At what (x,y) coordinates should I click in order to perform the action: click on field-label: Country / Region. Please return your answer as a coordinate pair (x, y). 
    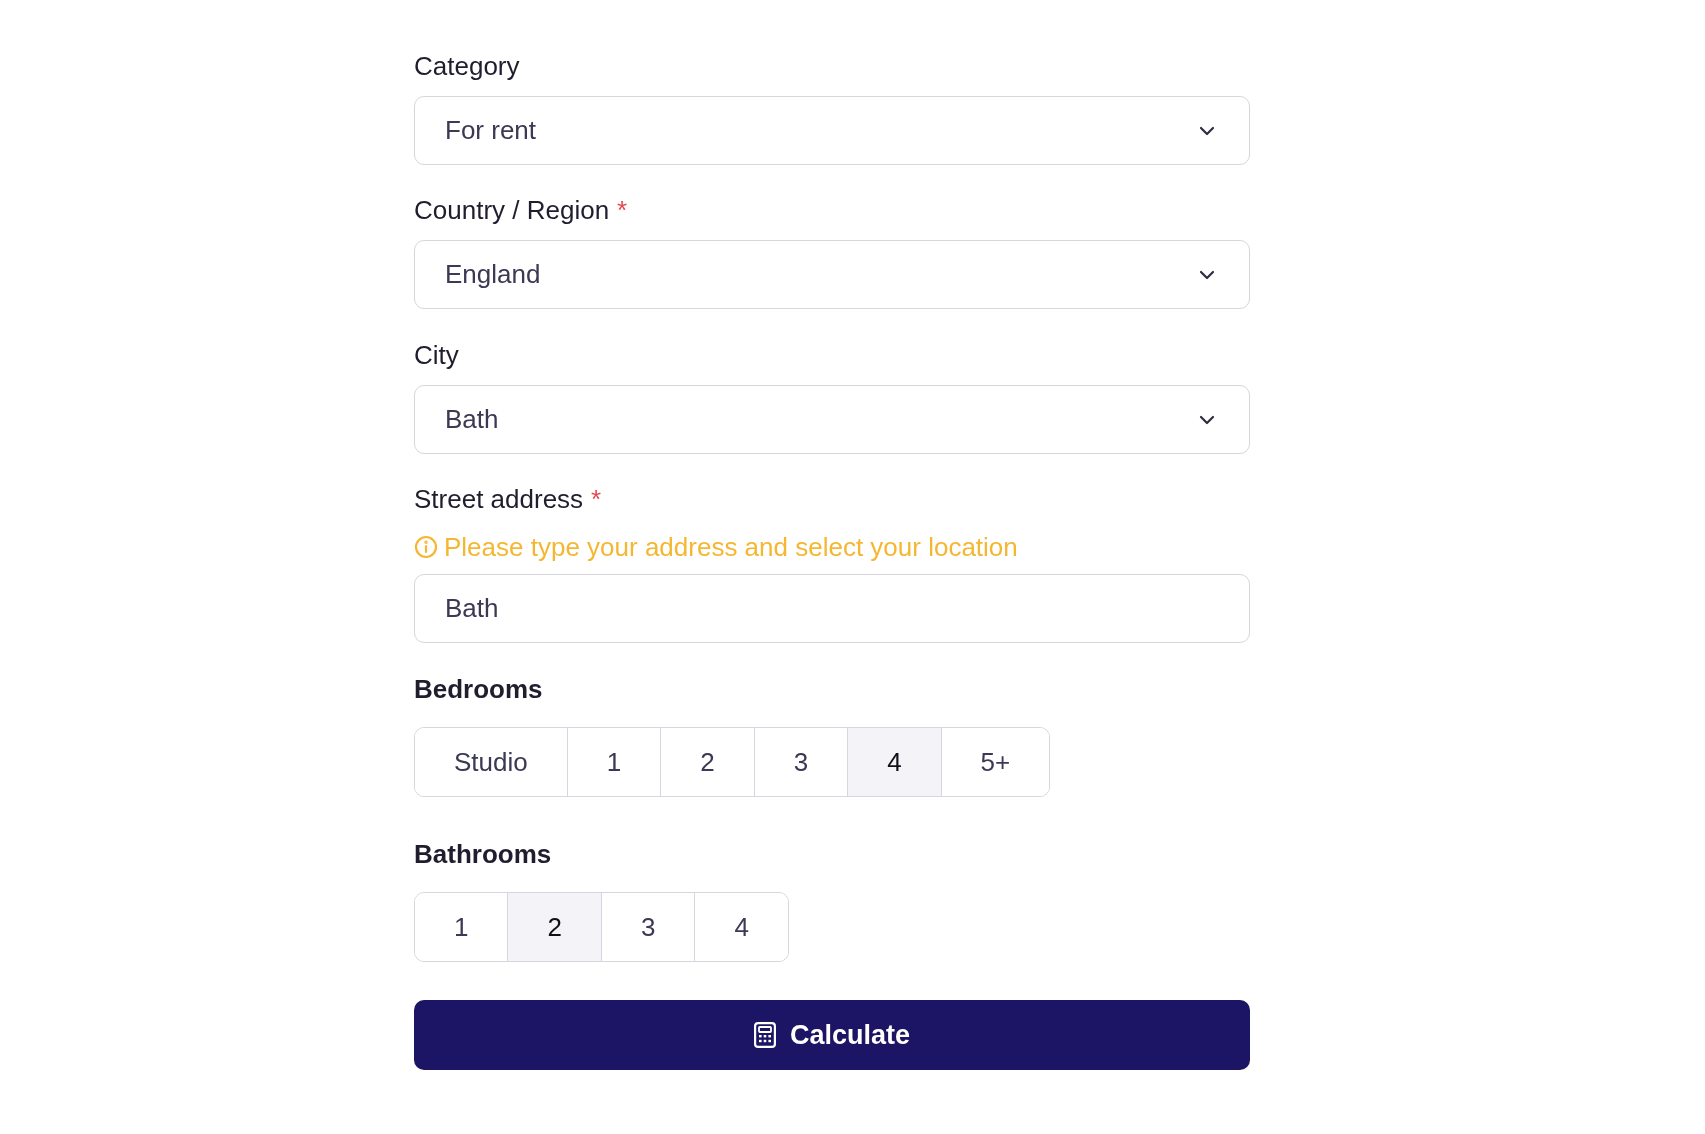
    Looking at the image, I should click on (512, 210).